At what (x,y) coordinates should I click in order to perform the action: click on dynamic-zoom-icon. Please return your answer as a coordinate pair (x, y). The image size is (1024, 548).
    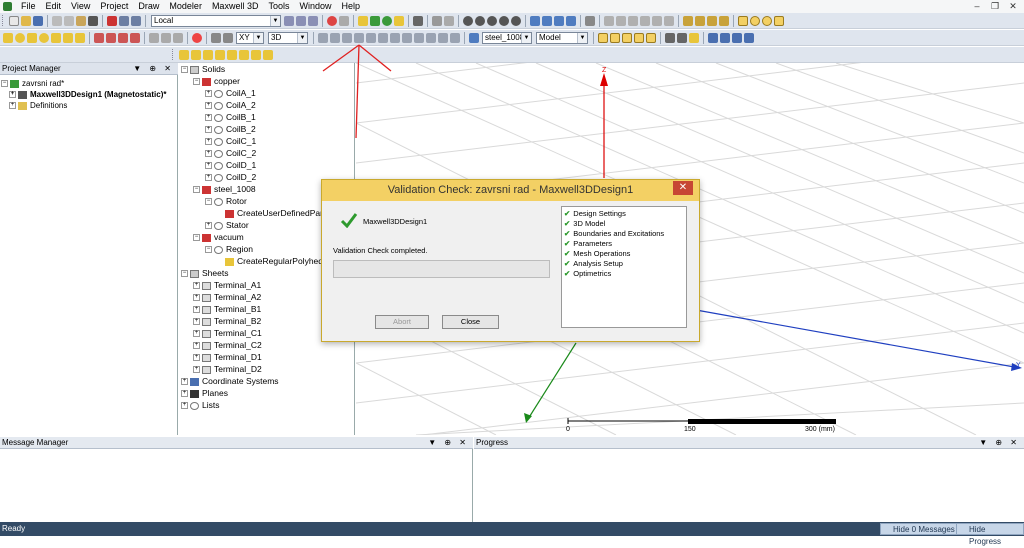
    Looking at the image, I should click on (516, 20).